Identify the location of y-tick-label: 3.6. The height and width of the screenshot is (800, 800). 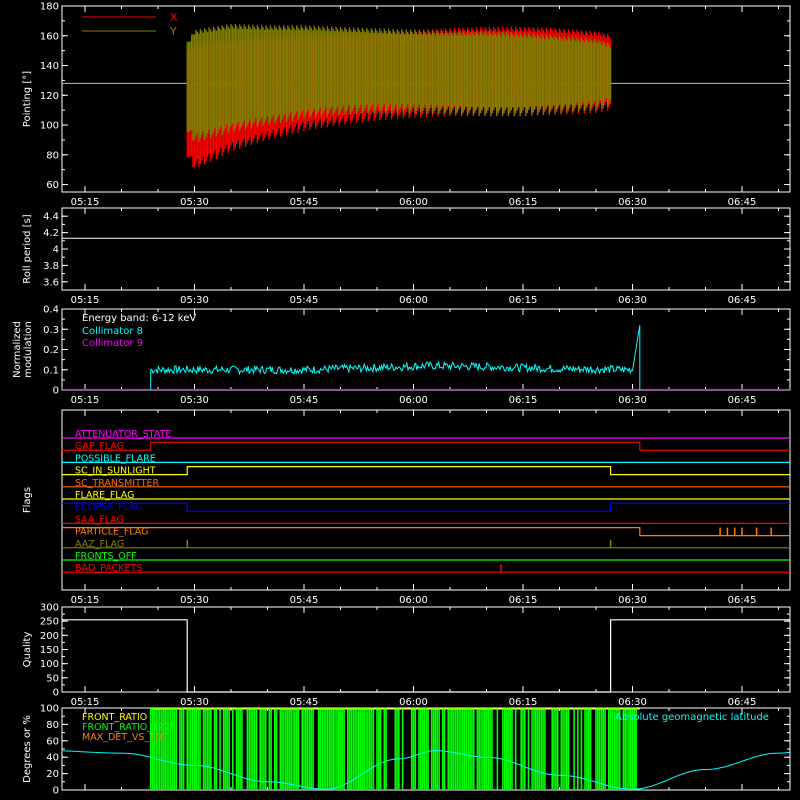
(51, 282).